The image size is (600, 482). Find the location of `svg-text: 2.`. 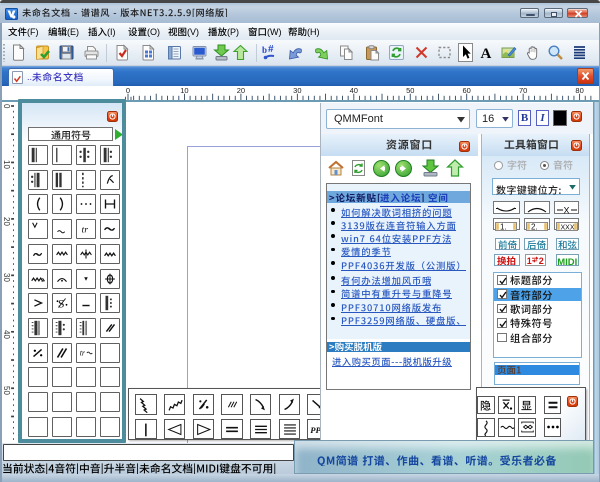

svg-text: 2. is located at coordinates (534, 226).